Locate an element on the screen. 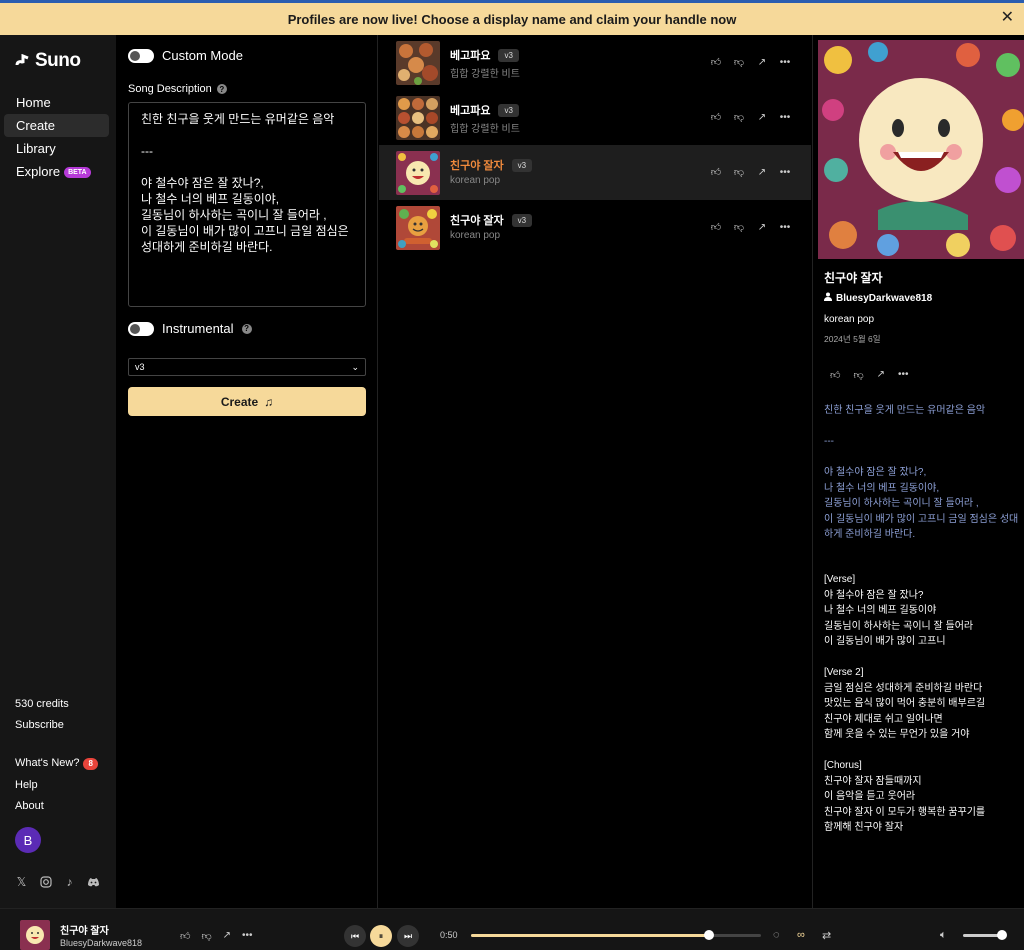  progress-knob is located at coordinates (708, 935).